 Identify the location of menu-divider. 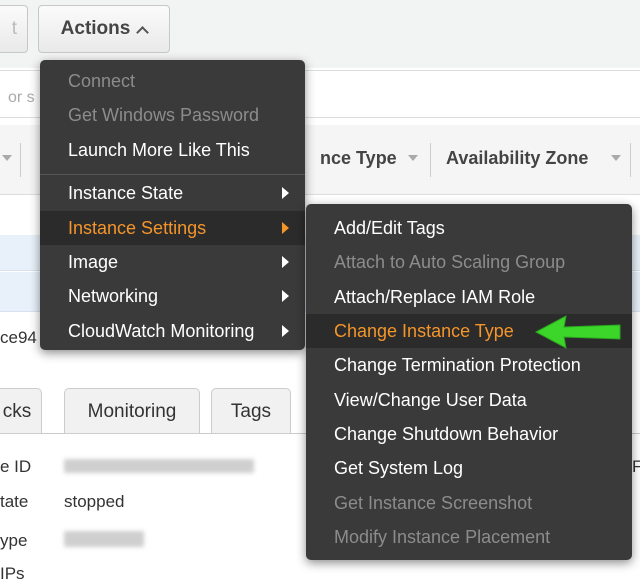
(172, 174).